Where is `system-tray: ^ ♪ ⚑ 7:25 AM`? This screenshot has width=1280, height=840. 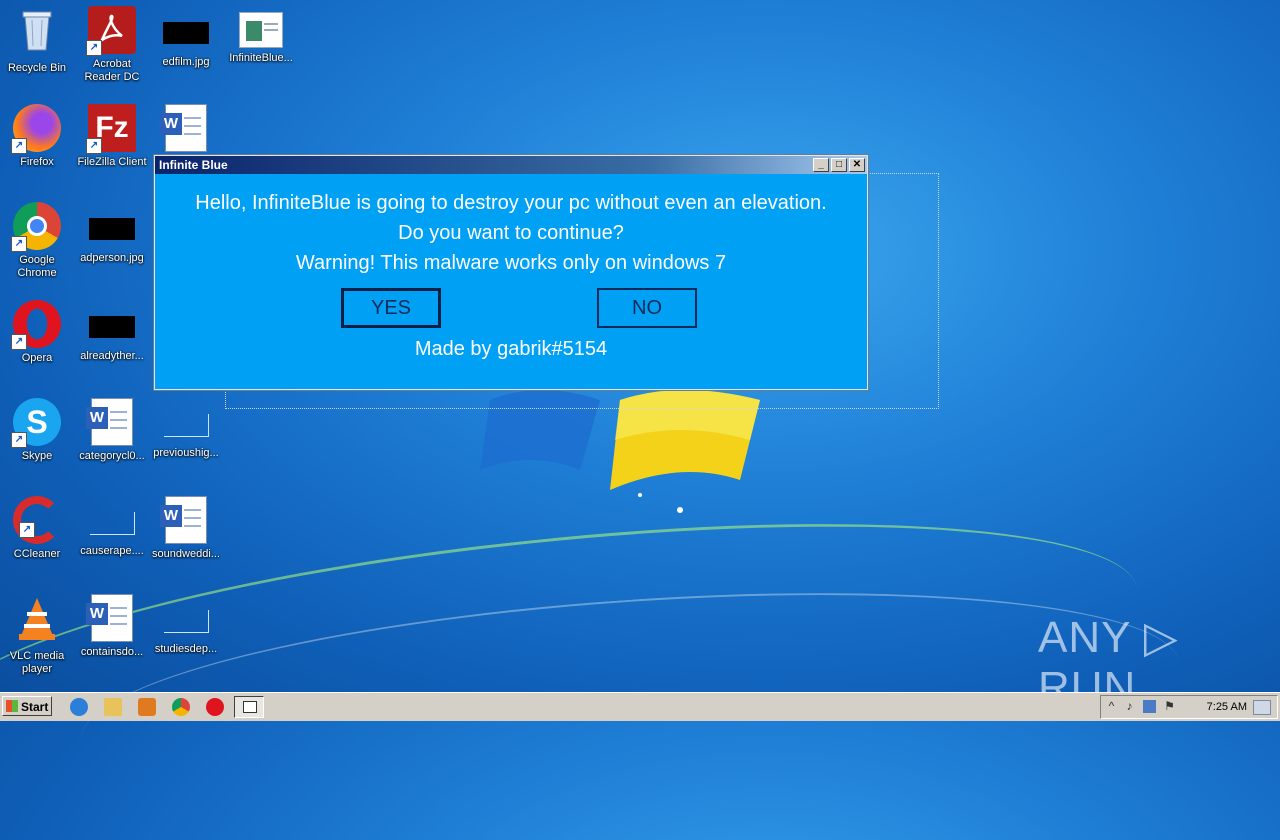 system-tray: ^ ♪ ⚑ 7:25 AM is located at coordinates (1189, 707).